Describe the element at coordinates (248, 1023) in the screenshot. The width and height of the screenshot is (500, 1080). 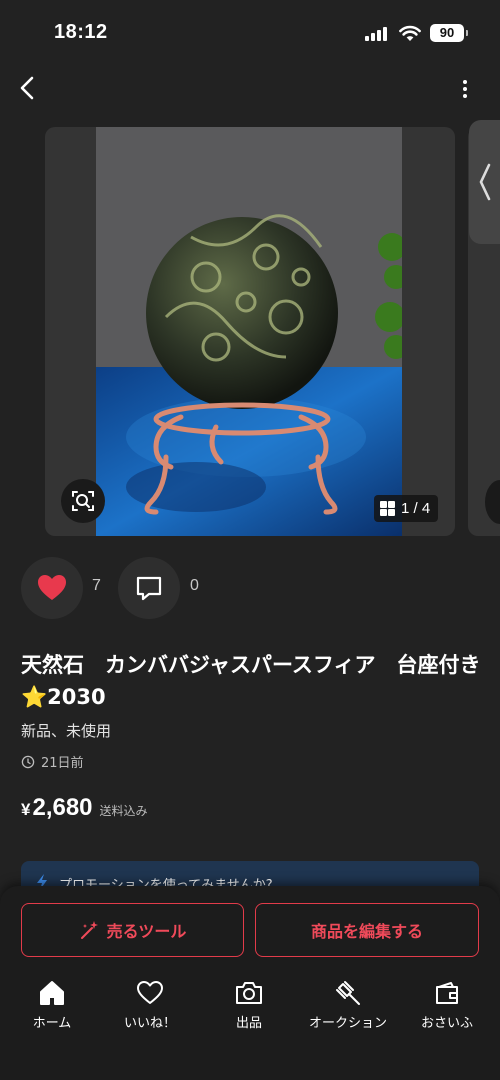
I see `tab-listing-label: 出品` at that location.